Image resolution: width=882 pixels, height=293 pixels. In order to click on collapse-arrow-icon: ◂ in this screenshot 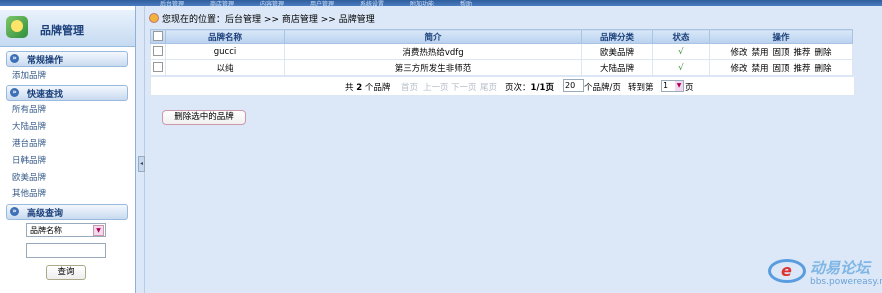, I will do `click(141, 164)`.